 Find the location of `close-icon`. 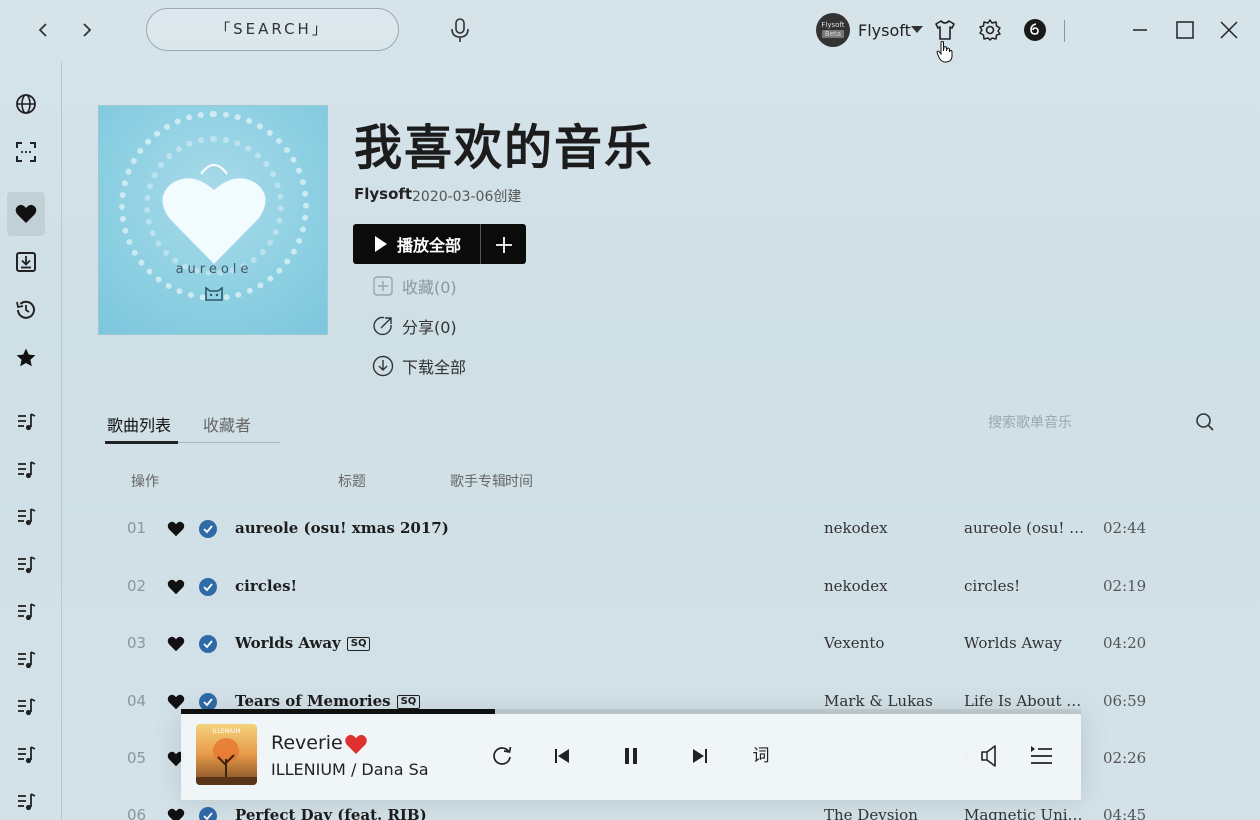

close-icon is located at coordinates (1229, 30).